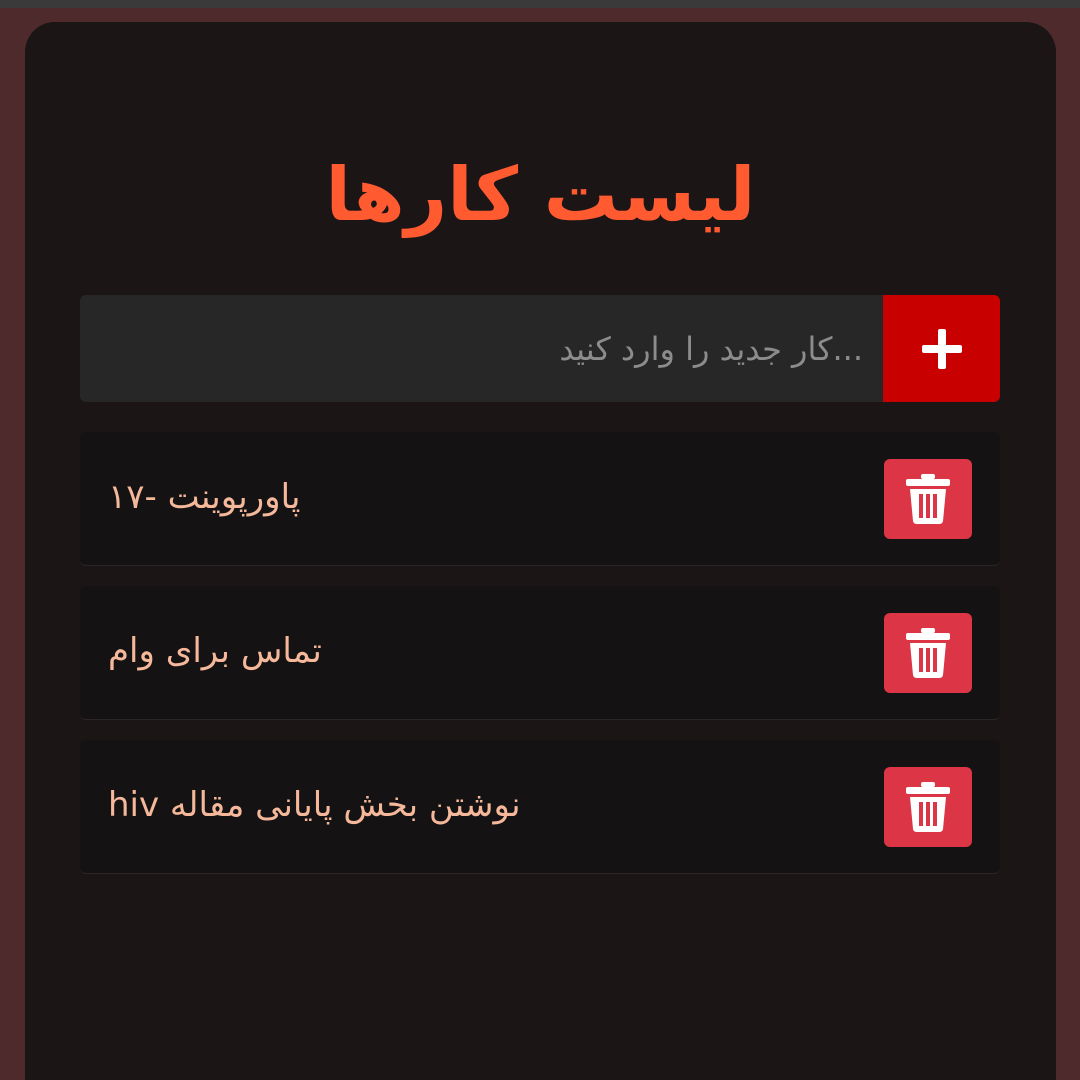 This screenshot has height=1080, width=1080. I want to click on add-task-button, so click(941, 348).